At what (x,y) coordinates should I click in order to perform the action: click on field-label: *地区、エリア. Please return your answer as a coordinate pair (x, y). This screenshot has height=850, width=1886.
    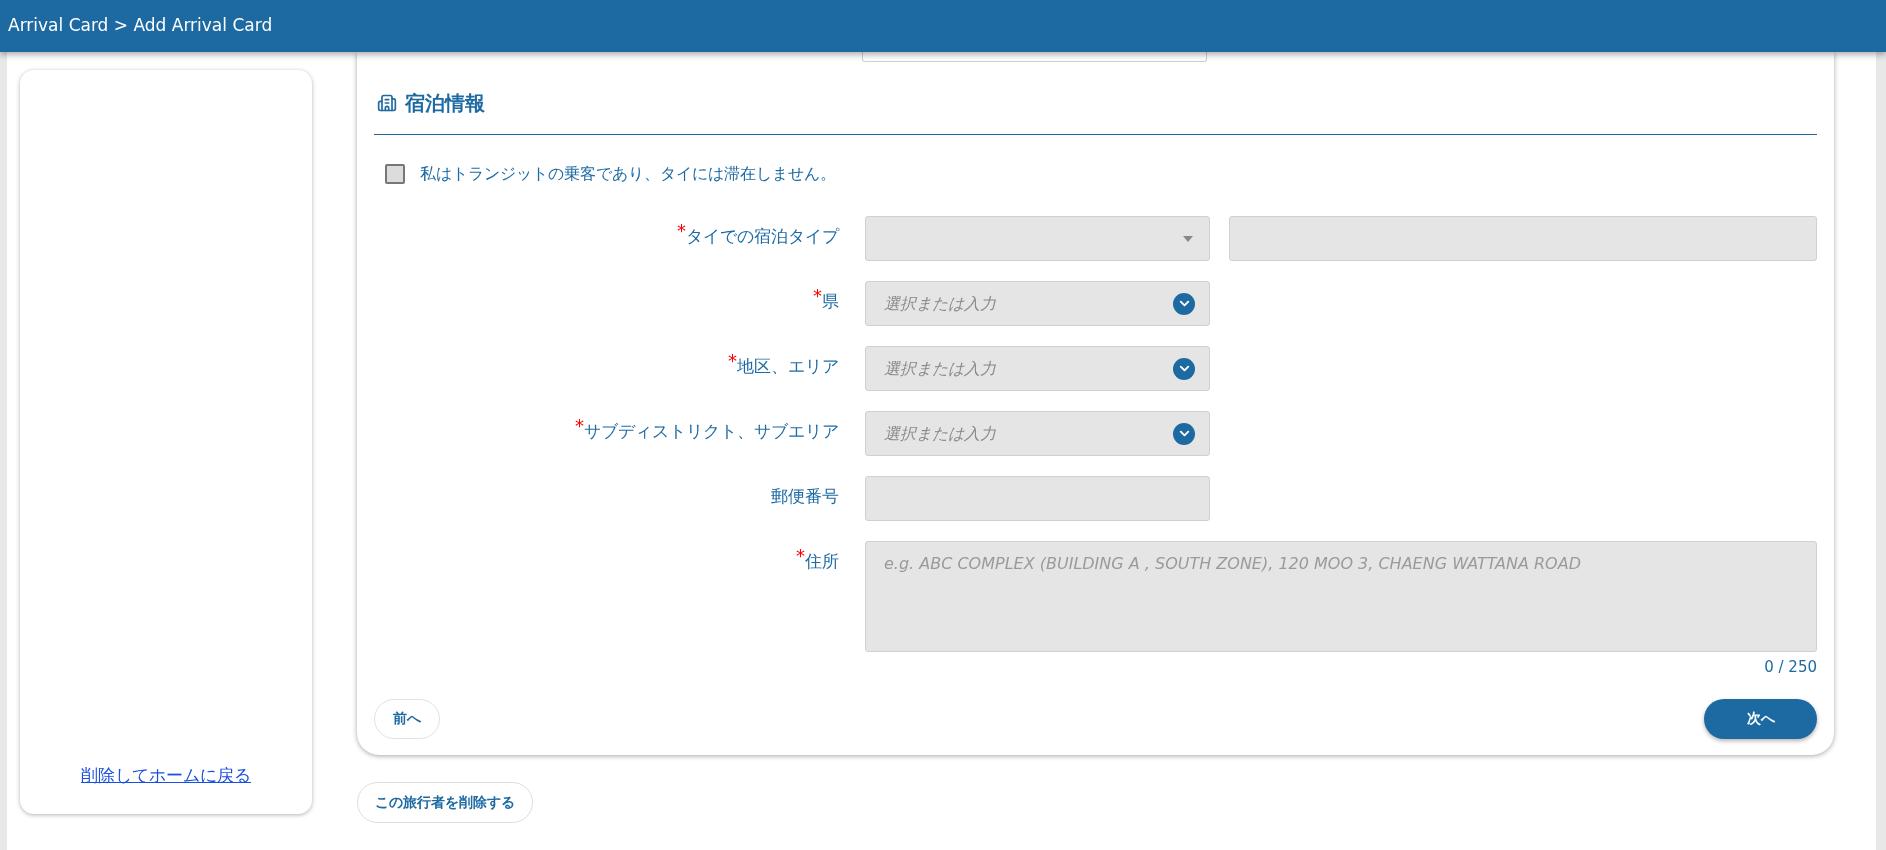
    Looking at the image, I should click on (783, 365).